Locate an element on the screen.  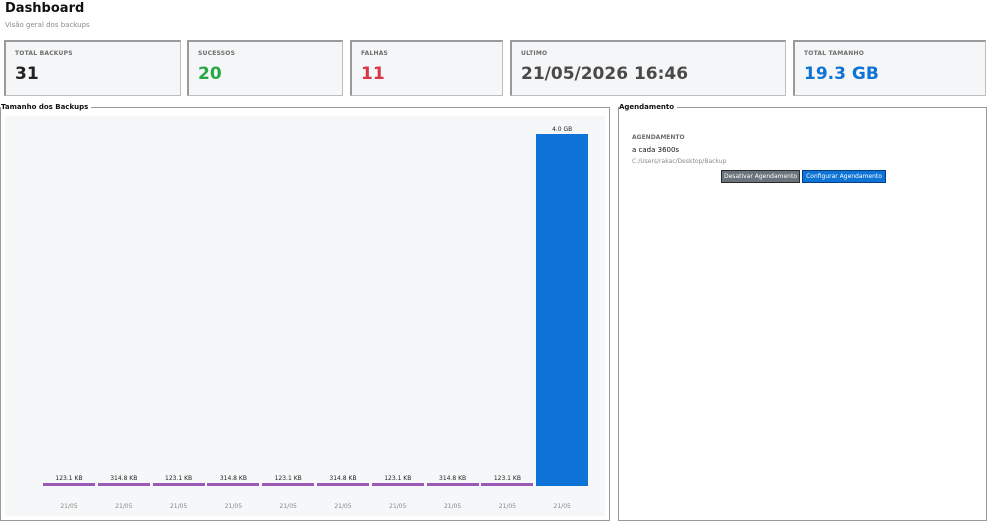
schedule-interval: a cada 3600s is located at coordinates (656, 150).